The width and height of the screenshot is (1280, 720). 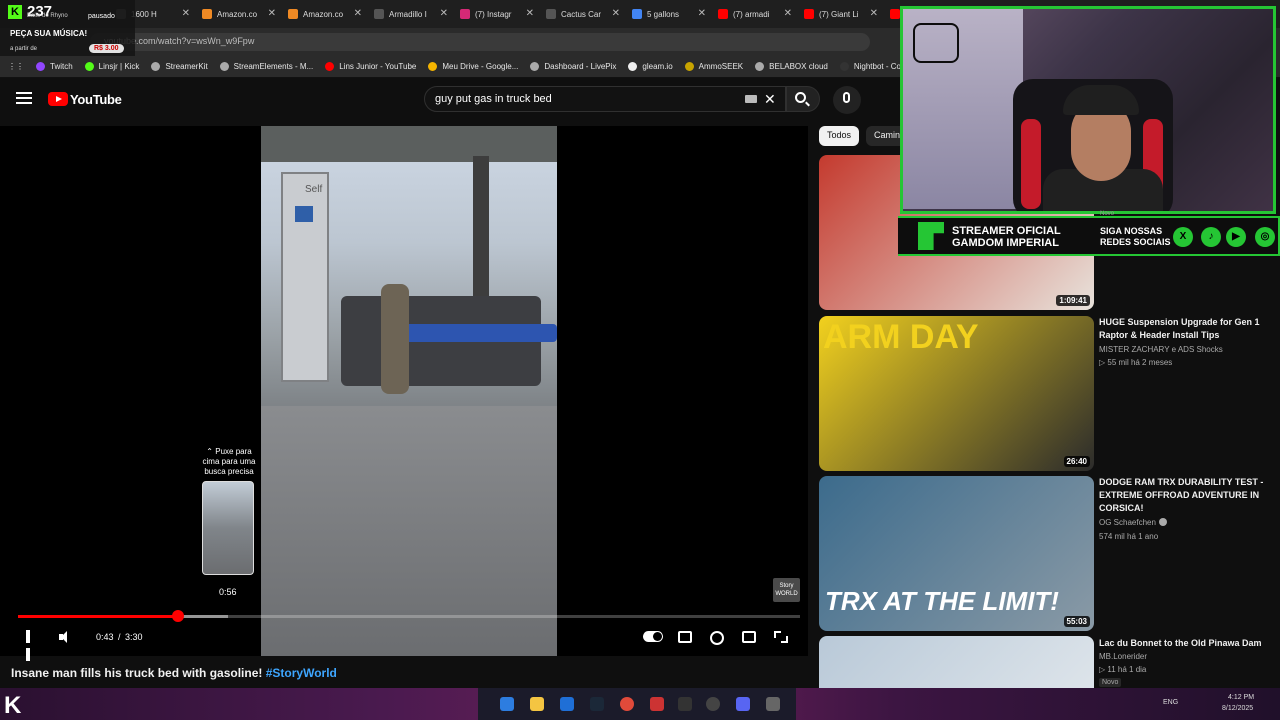 I want to click on banner-social-text: REDES SOCIAIS, so click(x=1135, y=242).